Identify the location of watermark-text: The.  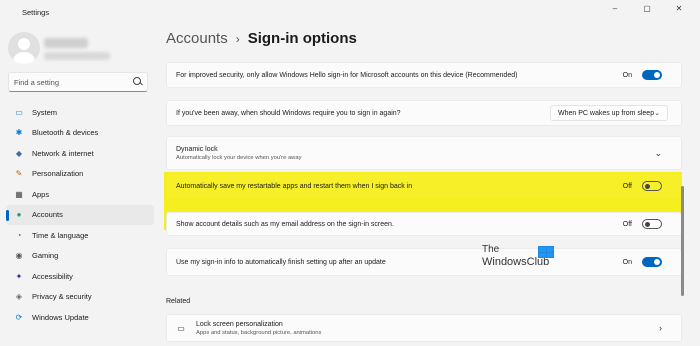
(491, 249).